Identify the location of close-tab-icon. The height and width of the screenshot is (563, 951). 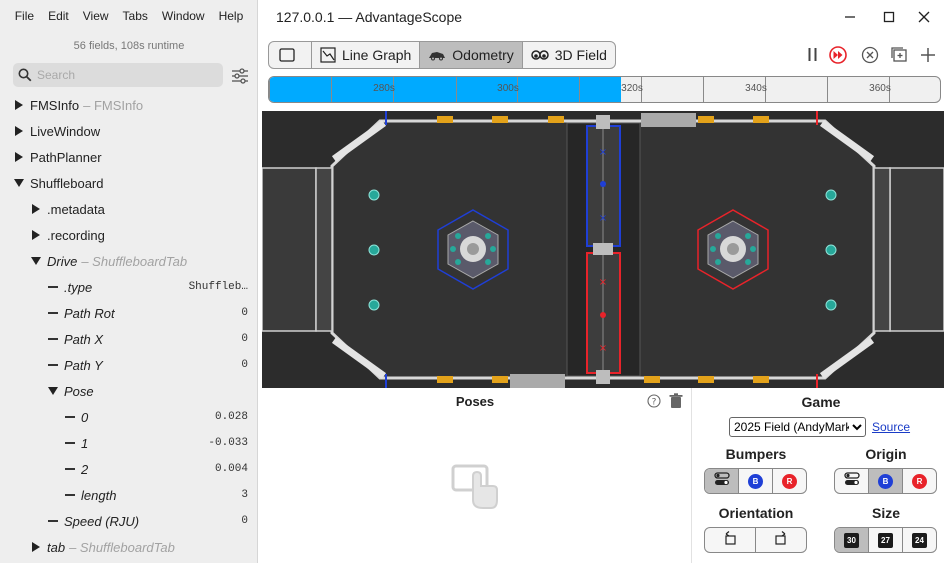
(870, 55).